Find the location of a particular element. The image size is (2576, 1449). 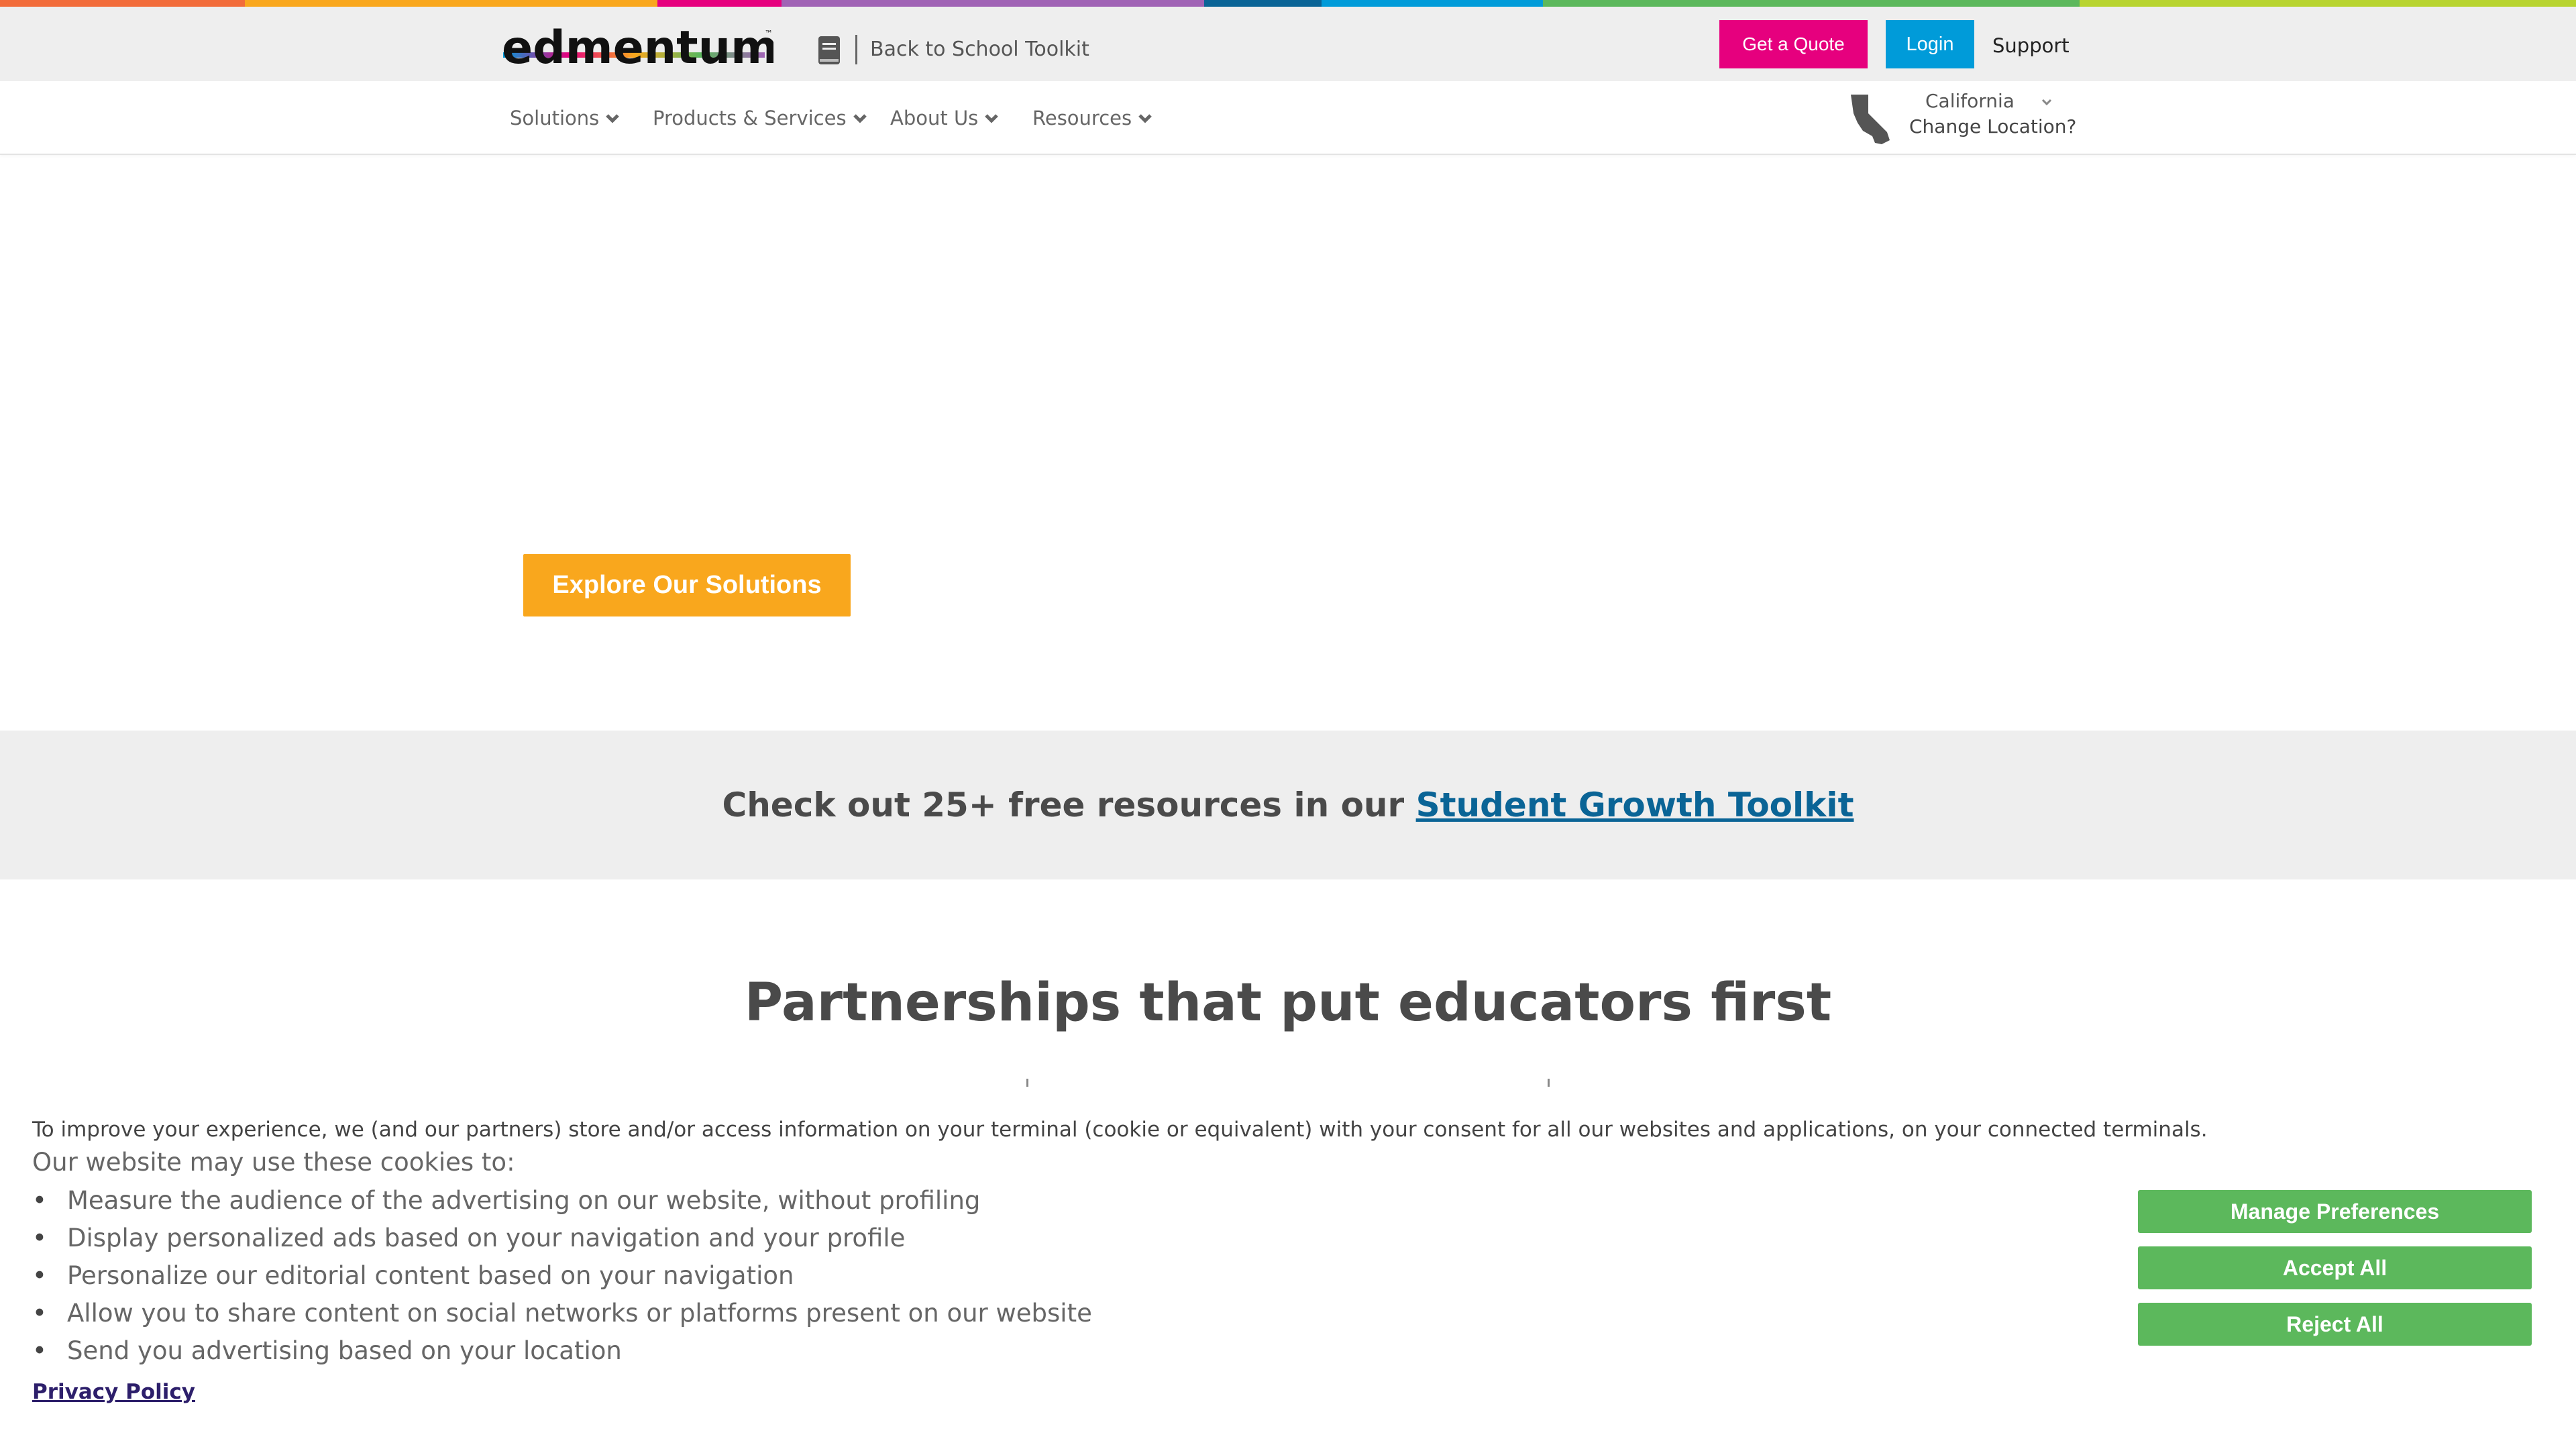

brand-color-stripe is located at coordinates (1288, 3).